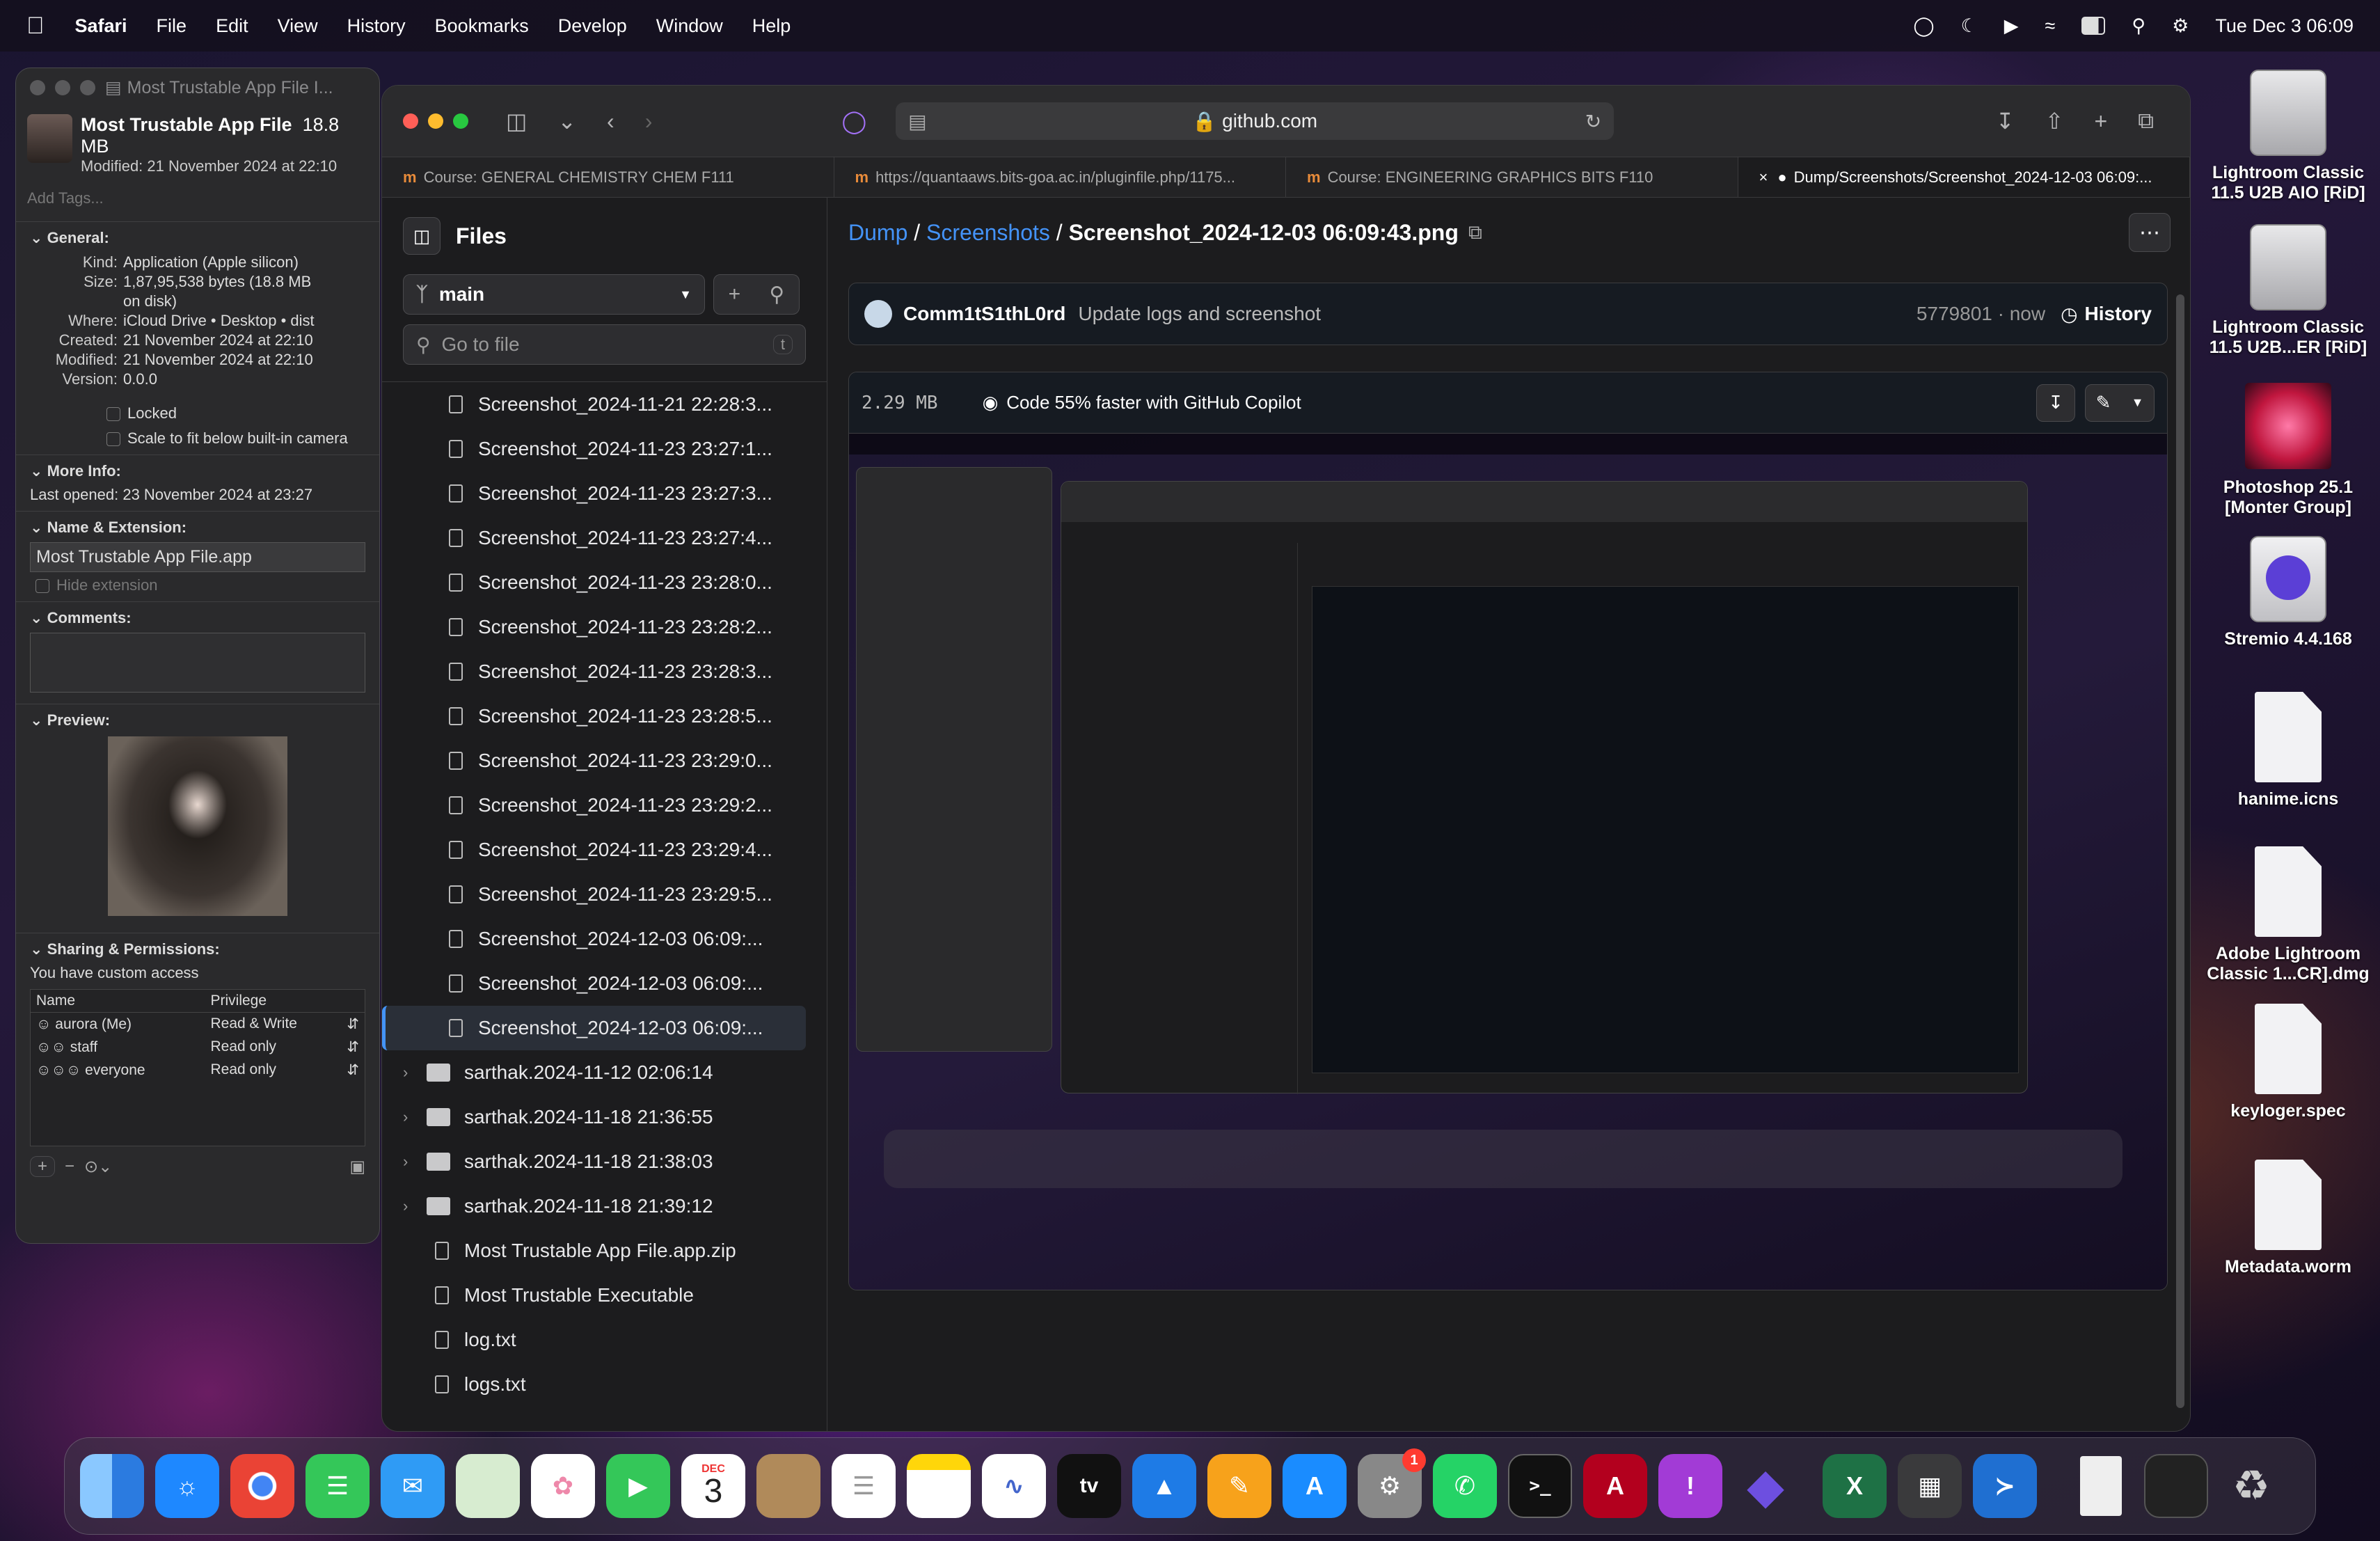 This screenshot has width=2380, height=1541. I want to click on privacy-shield-icon: ◯, so click(854, 121).